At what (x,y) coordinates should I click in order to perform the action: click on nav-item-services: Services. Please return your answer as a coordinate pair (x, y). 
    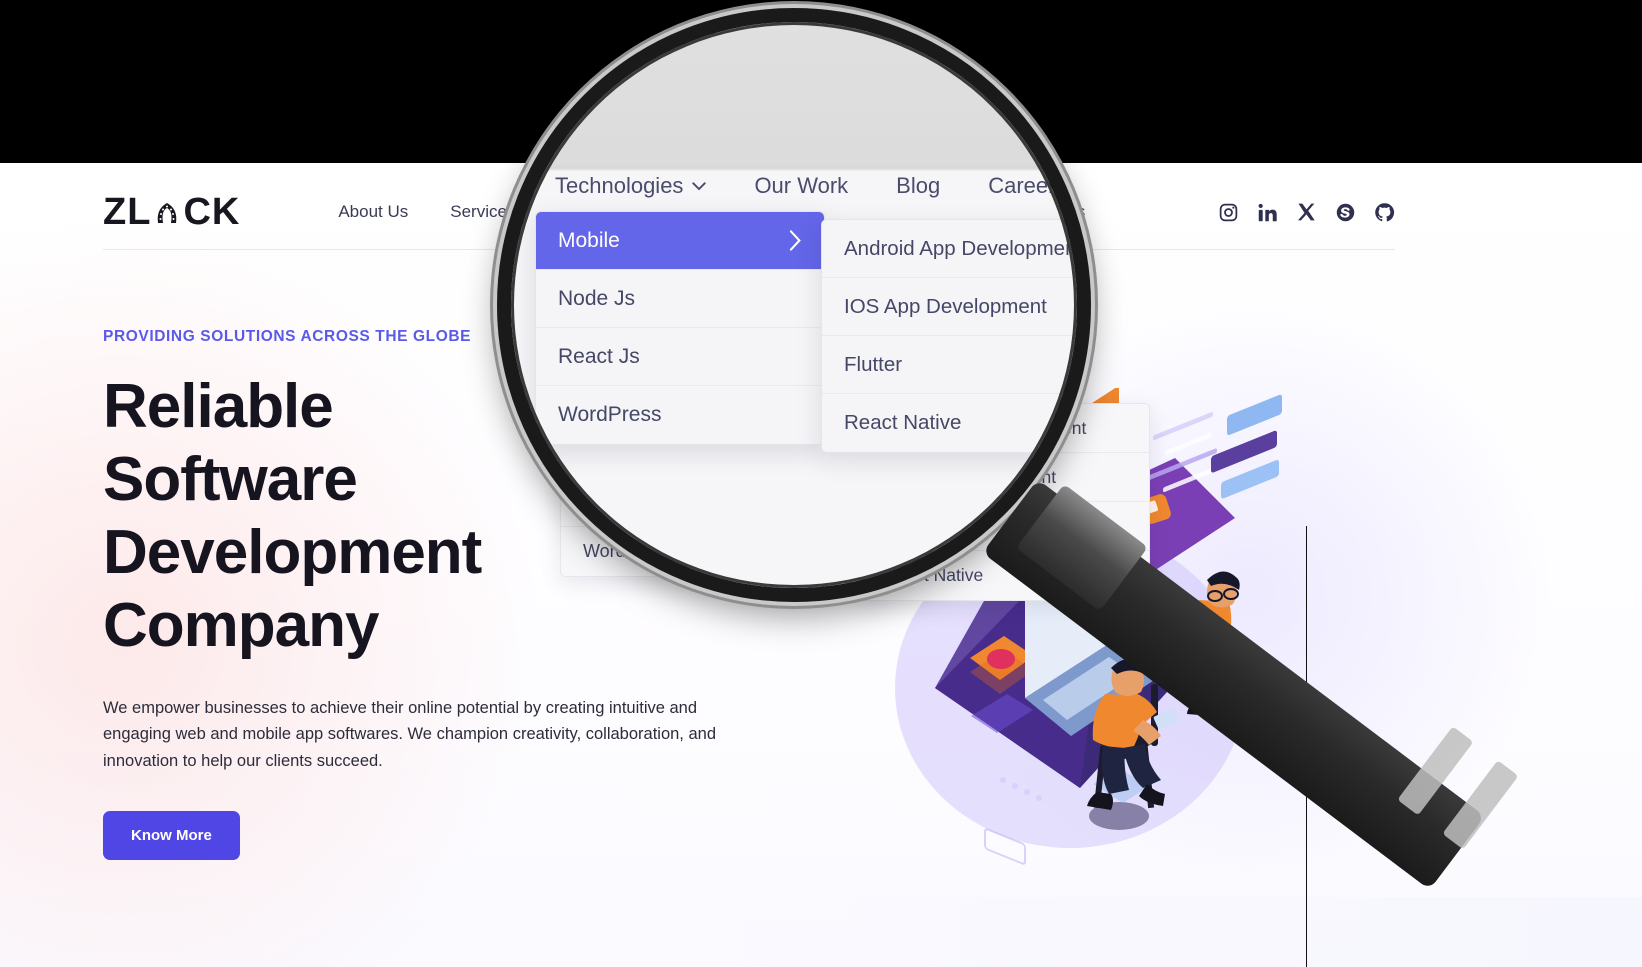
    Looking at the image, I should click on (482, 212).